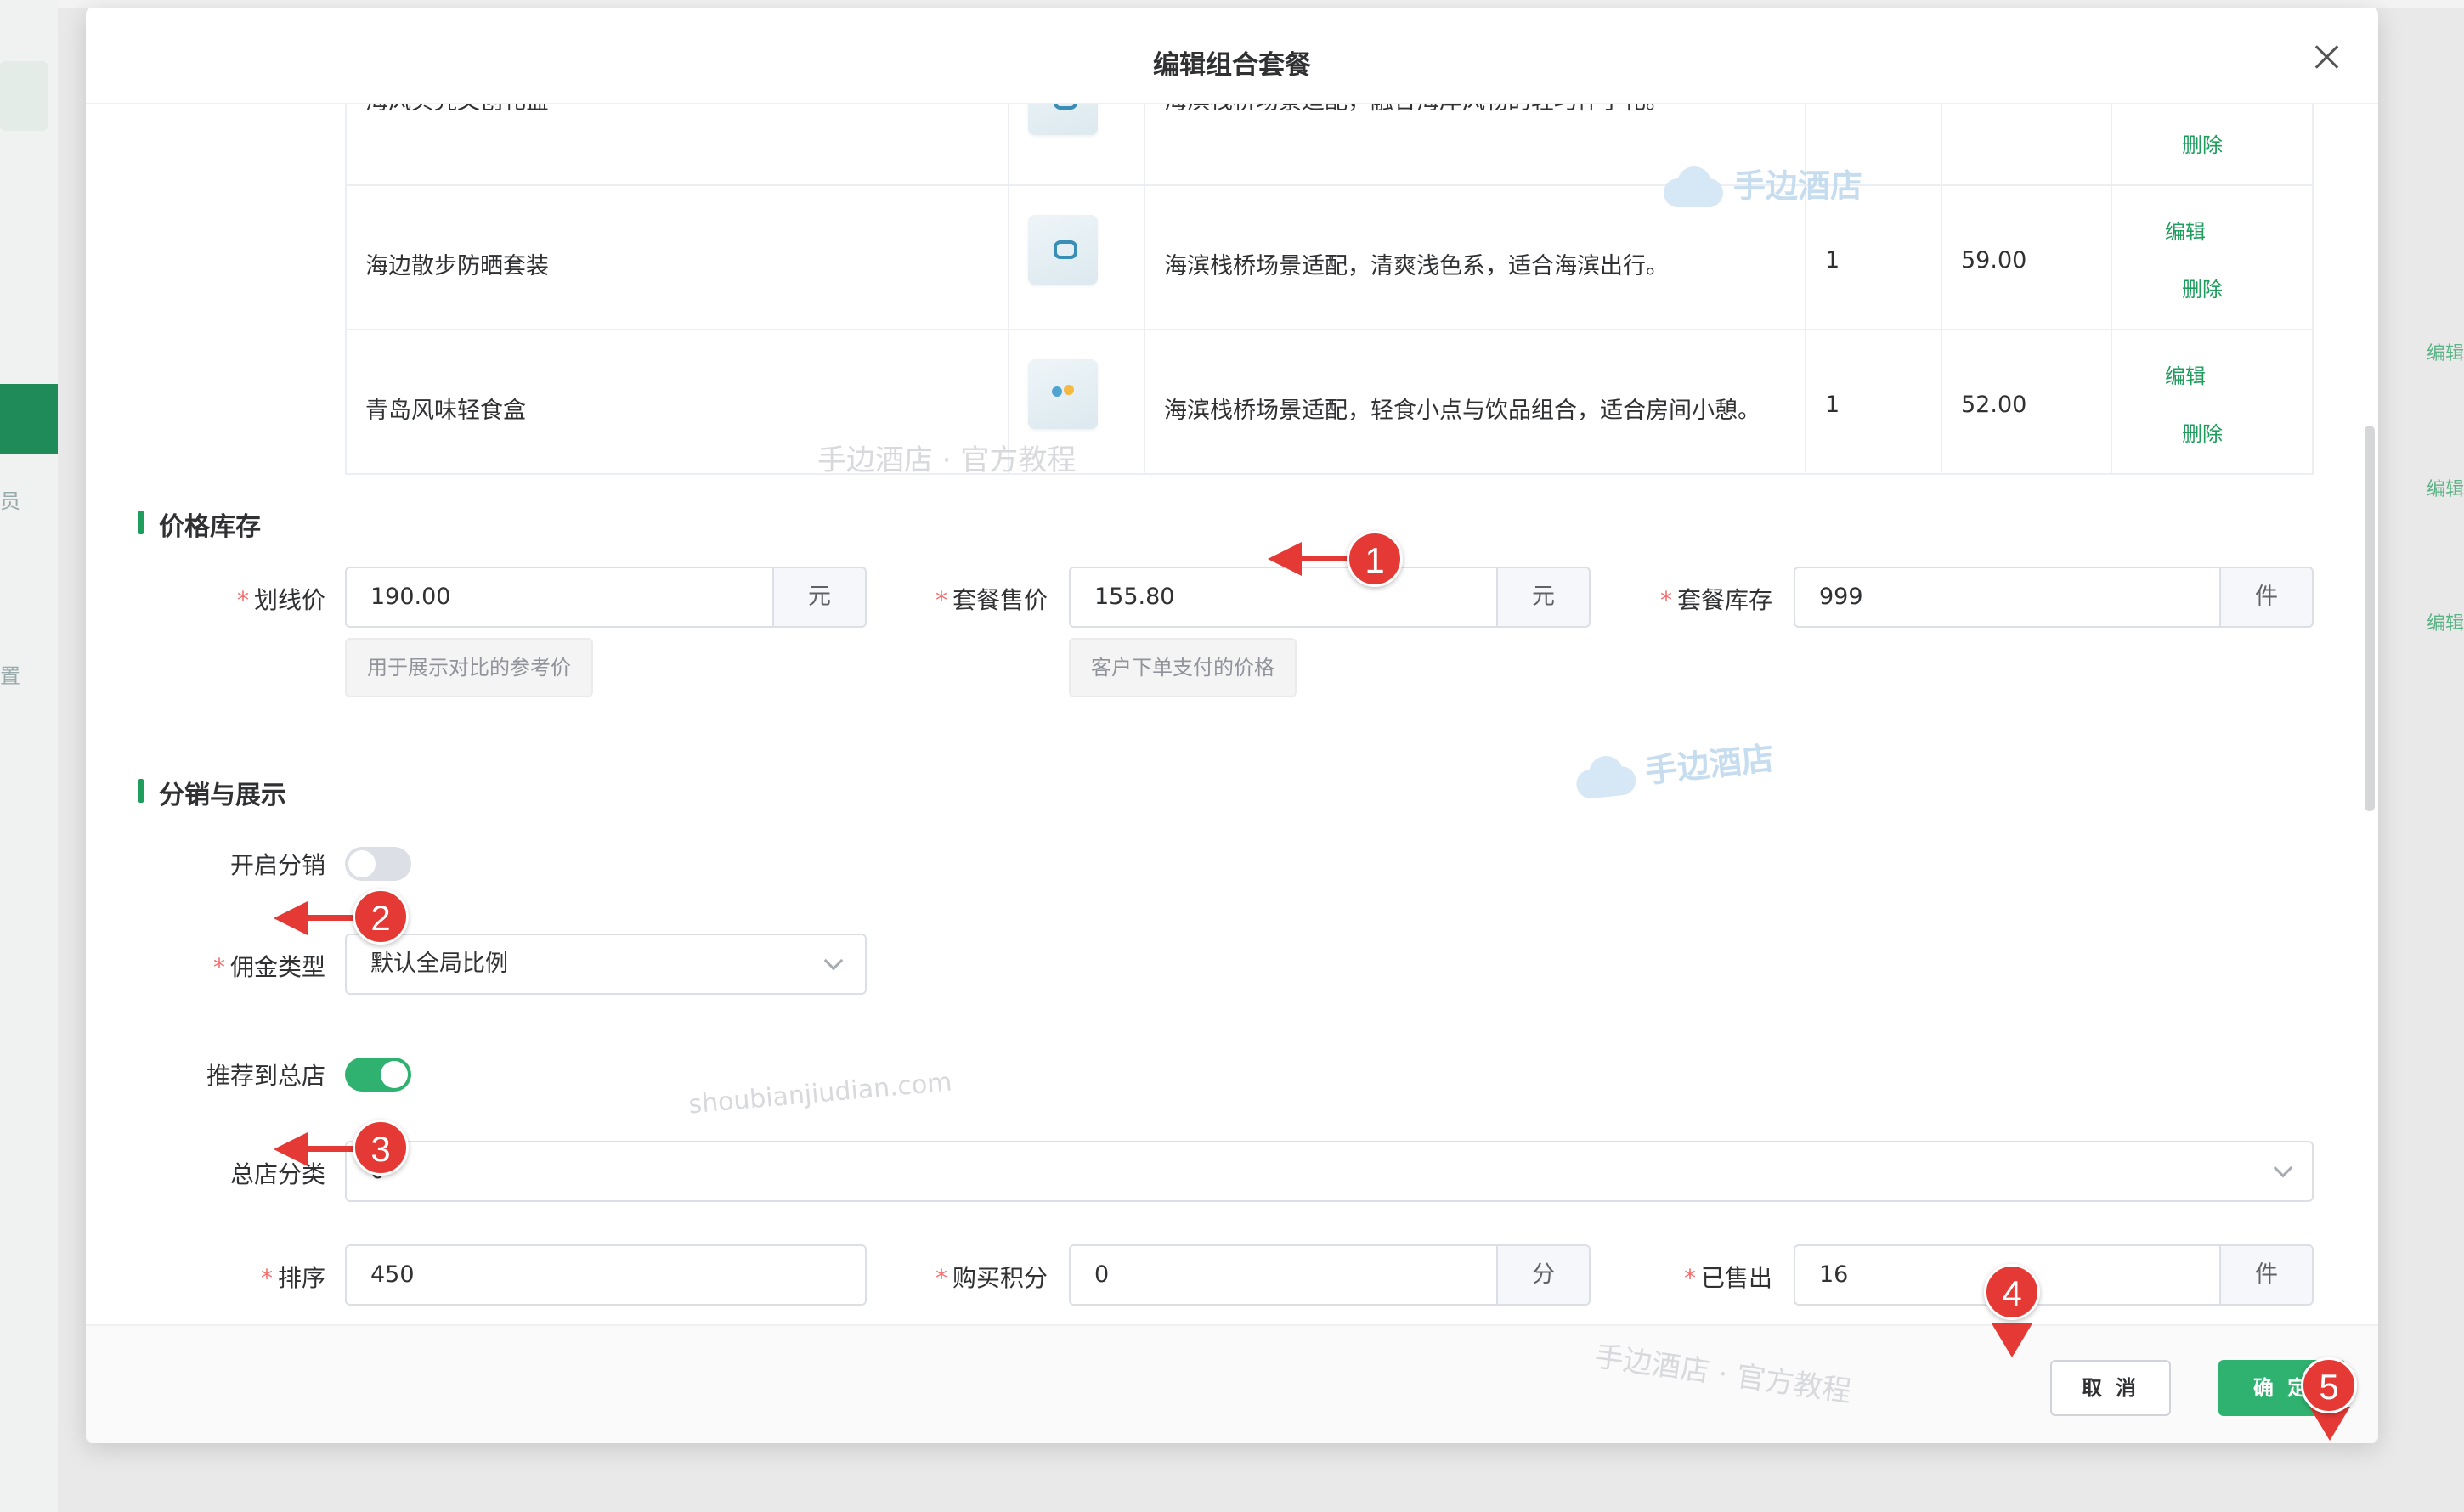 This screenshot has width=2464, height=1512. Describe the element at coordinates (24, 96) in the screenshot. I see `background-sidebar-highlight` at that location.